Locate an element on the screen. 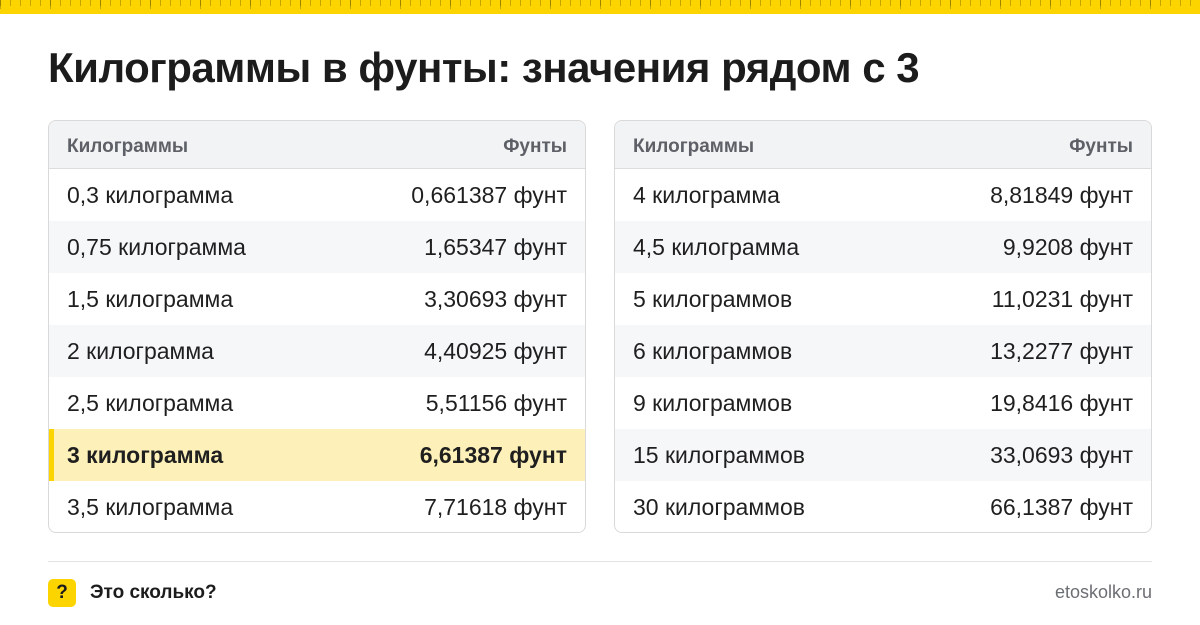  table-row: 4 килограмма 8,81849 фунт is located at coordinates (883, 195).